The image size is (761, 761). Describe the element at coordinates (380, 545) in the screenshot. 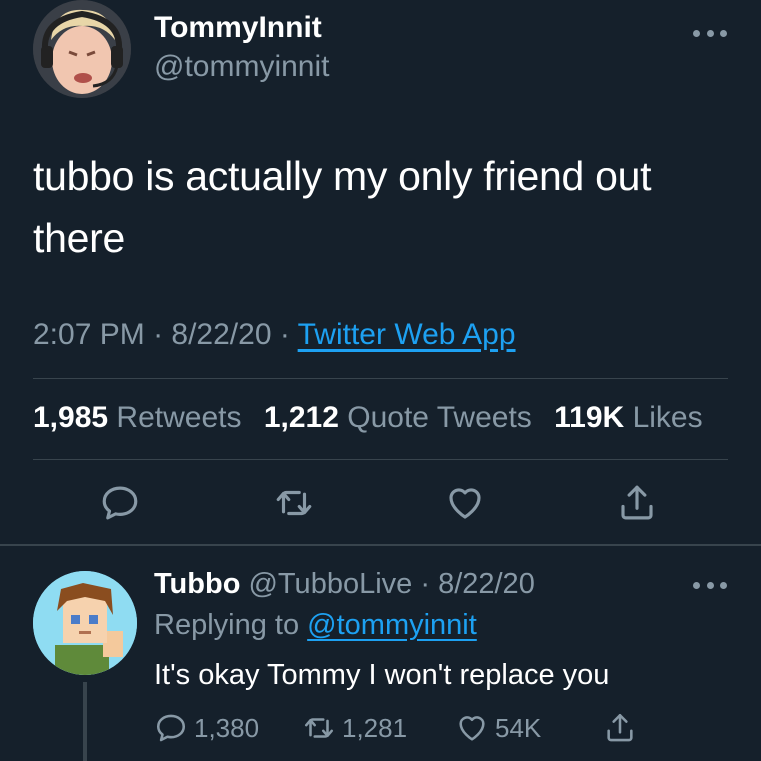

I see `section-divider` at that location.